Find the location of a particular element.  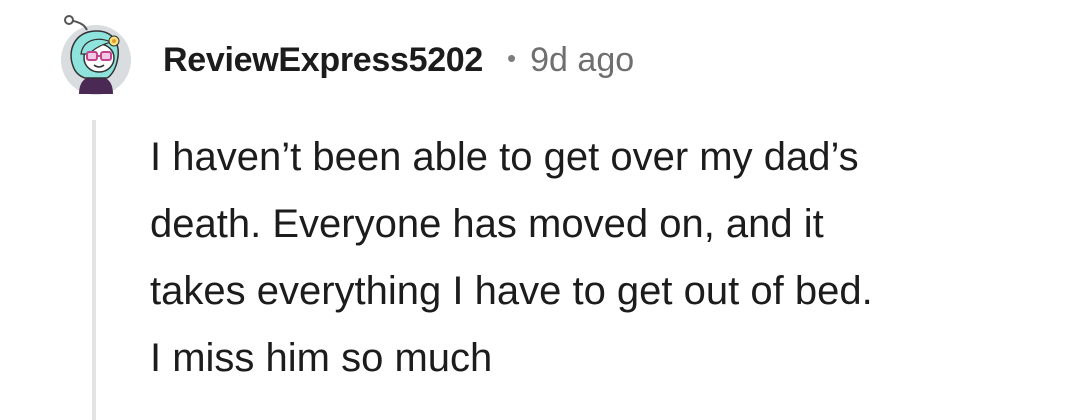

comment-body-line: I miss him so much is located at coordinates (321, 358).